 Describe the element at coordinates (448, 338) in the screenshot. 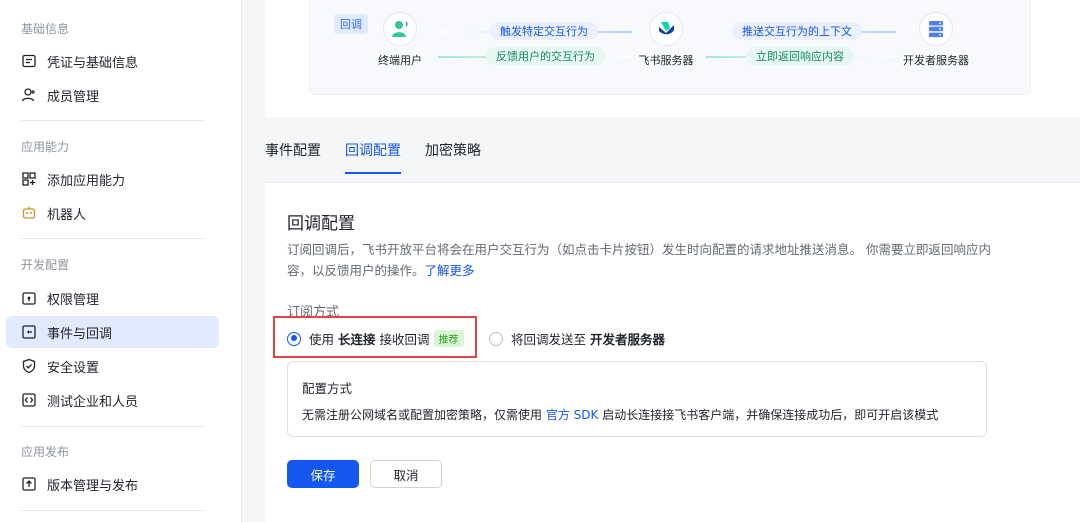

I see `recommended-badge: 推荐` at that location.